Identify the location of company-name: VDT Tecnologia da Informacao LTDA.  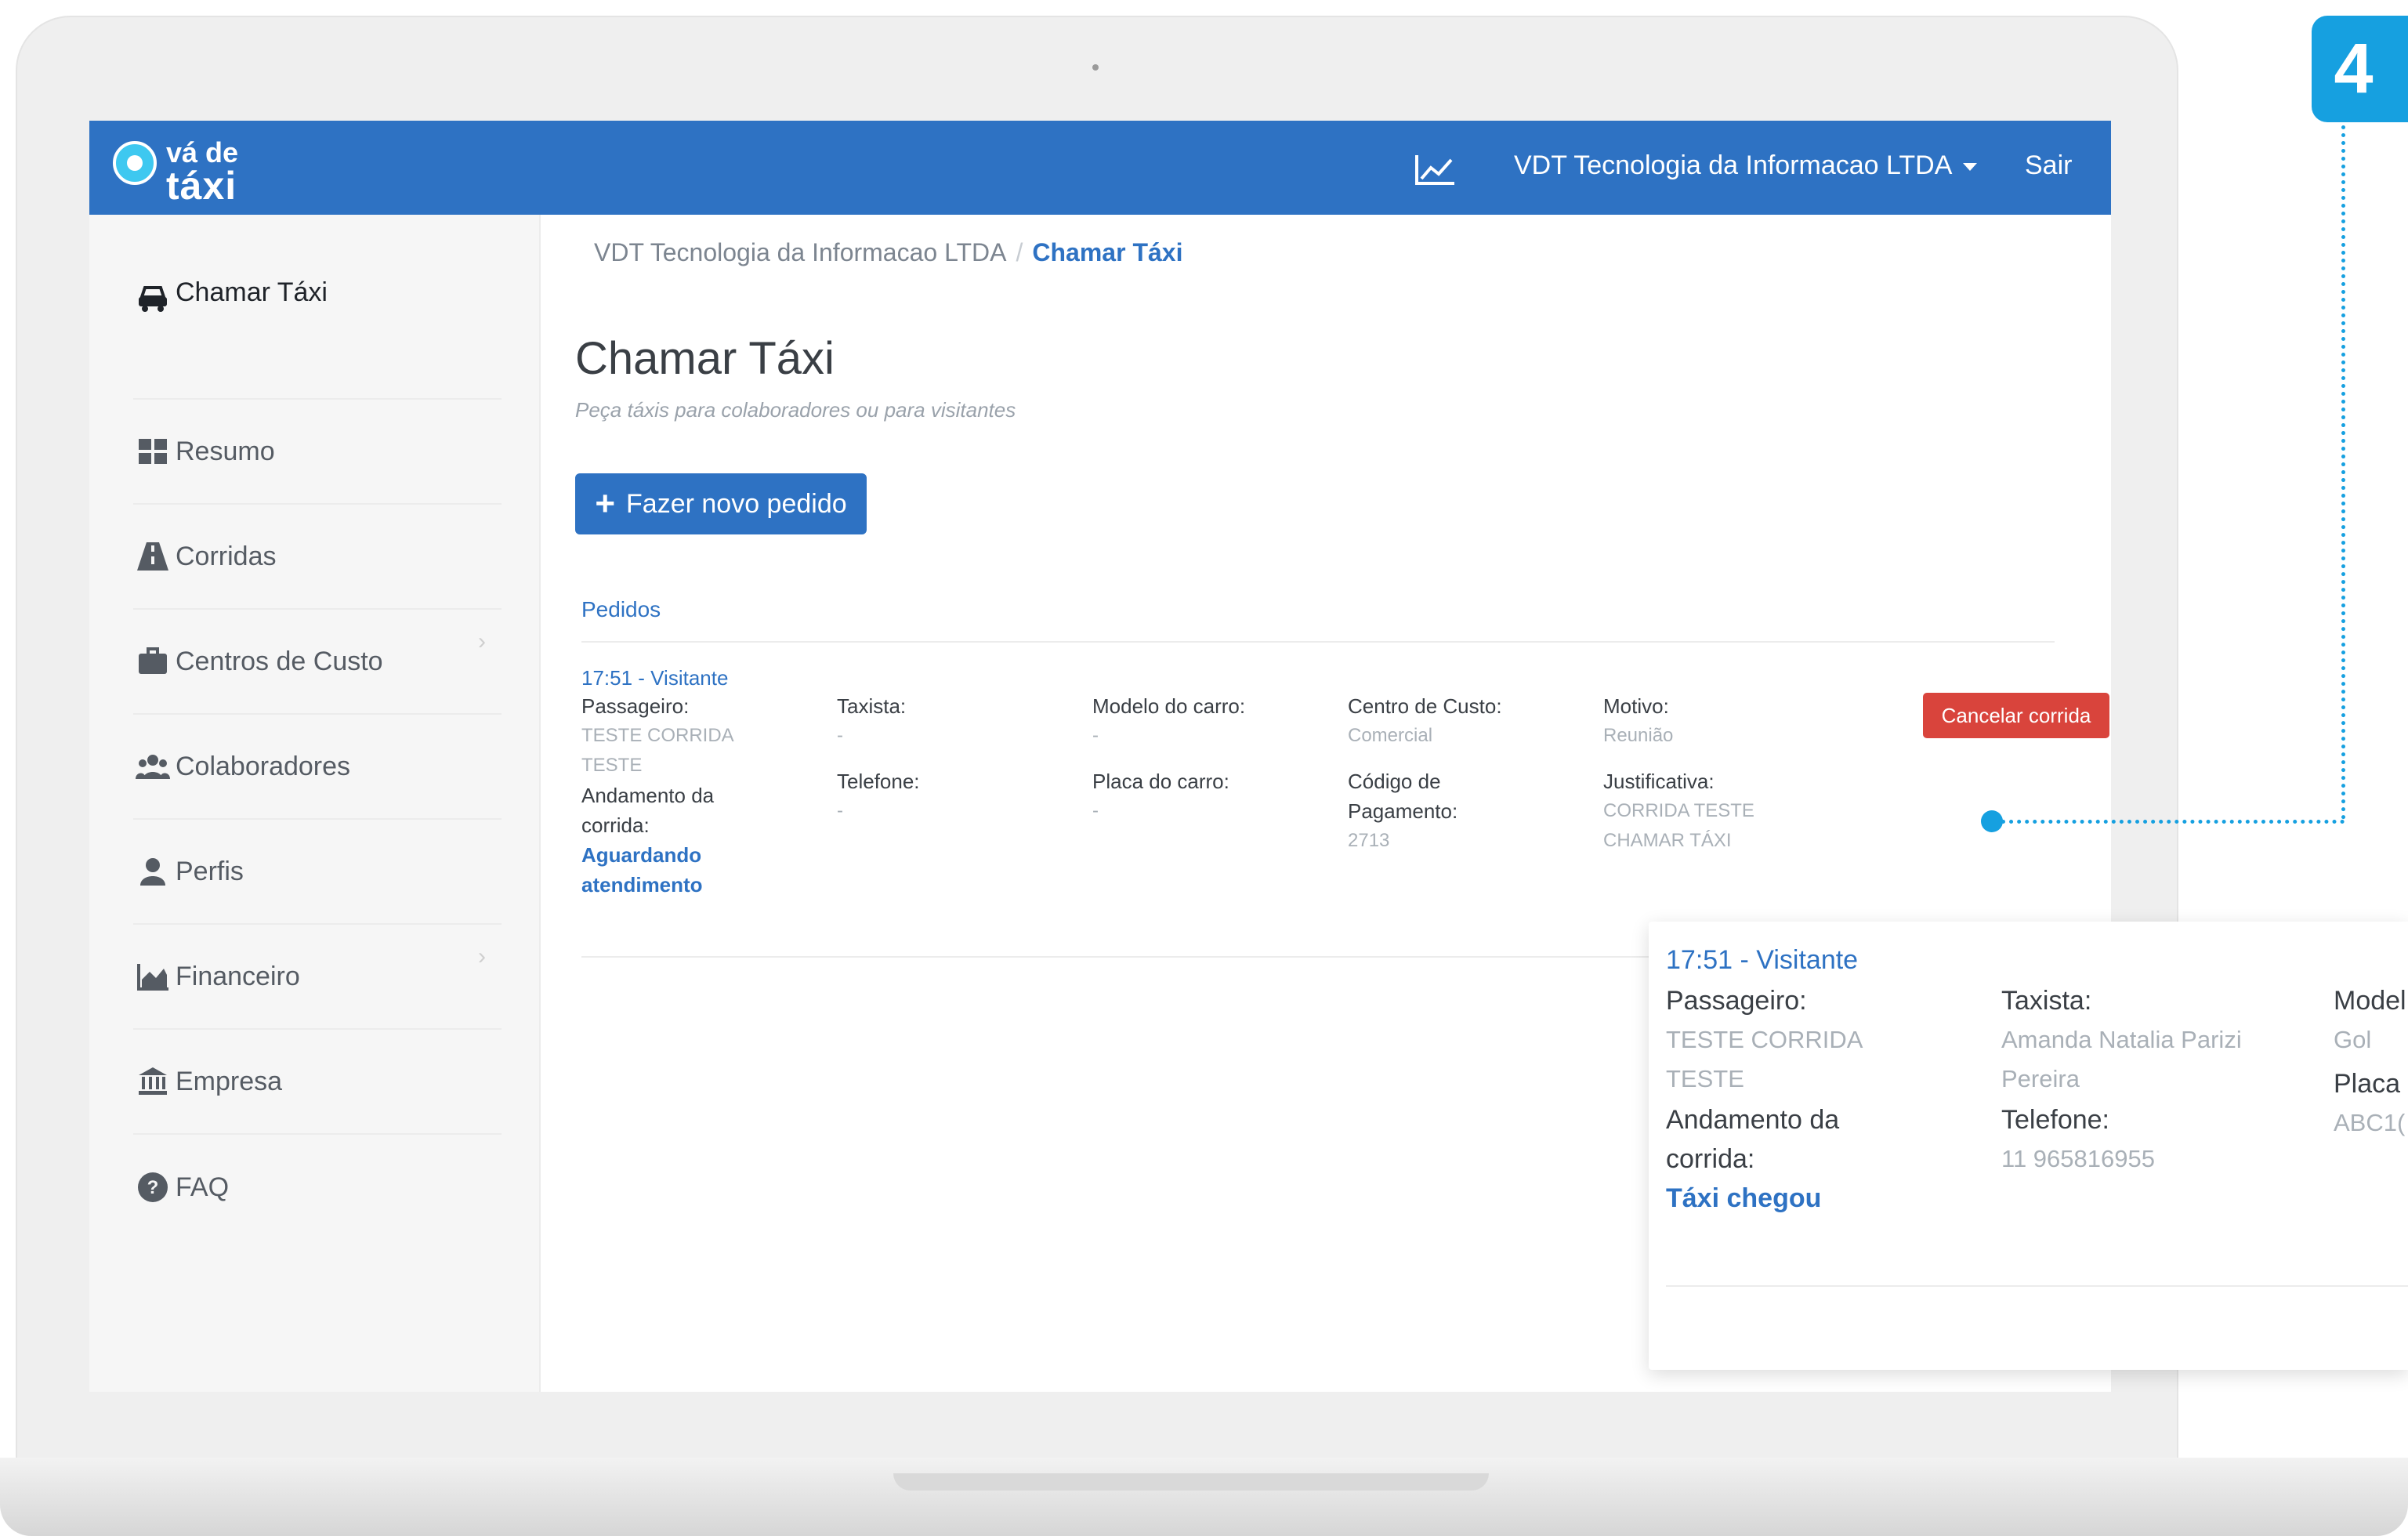
(1734, 165).